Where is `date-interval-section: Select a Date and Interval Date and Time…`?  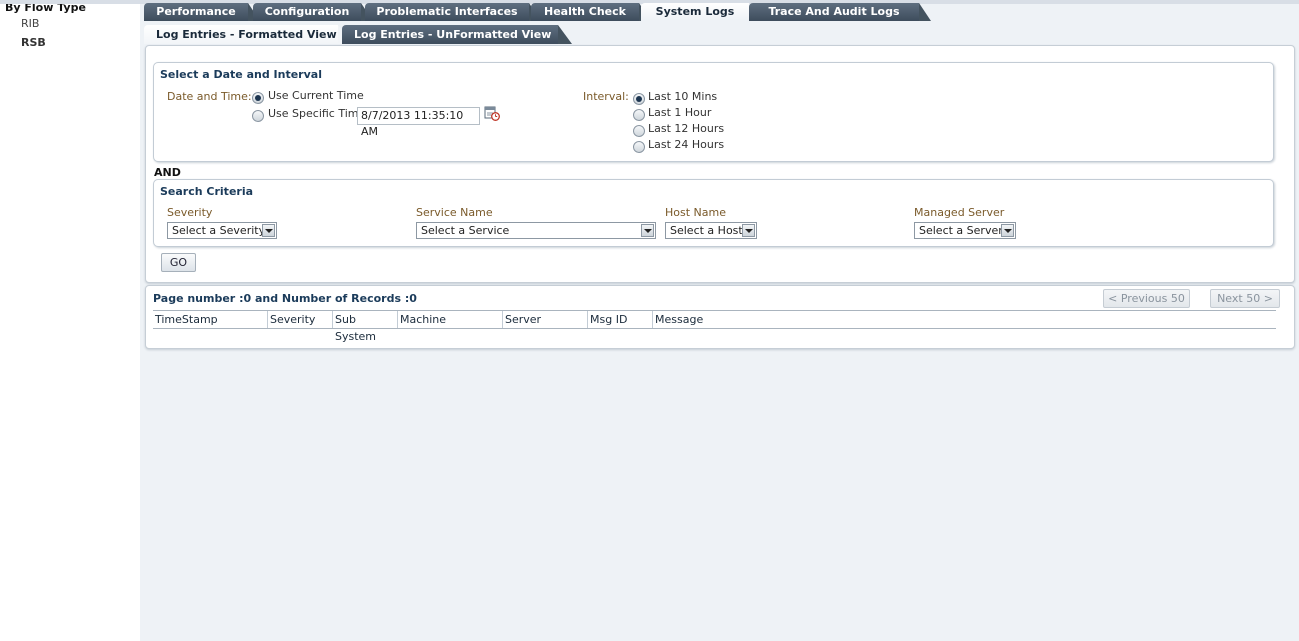
date-interval-section: Select a Date and Interval Date and Time… is located at coordinates (713, 112).